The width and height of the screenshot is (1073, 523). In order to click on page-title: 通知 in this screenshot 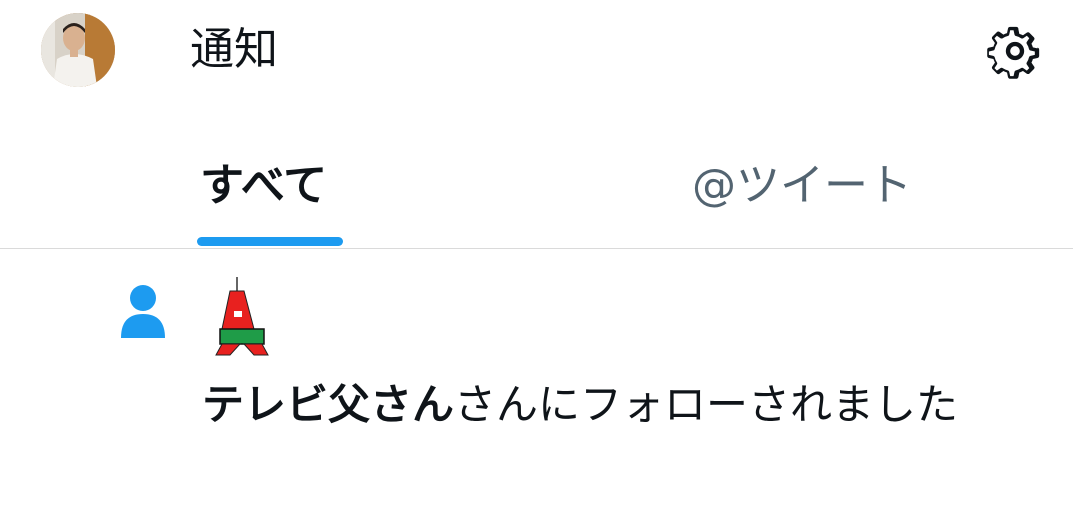, I will do `click(234, 49)`.